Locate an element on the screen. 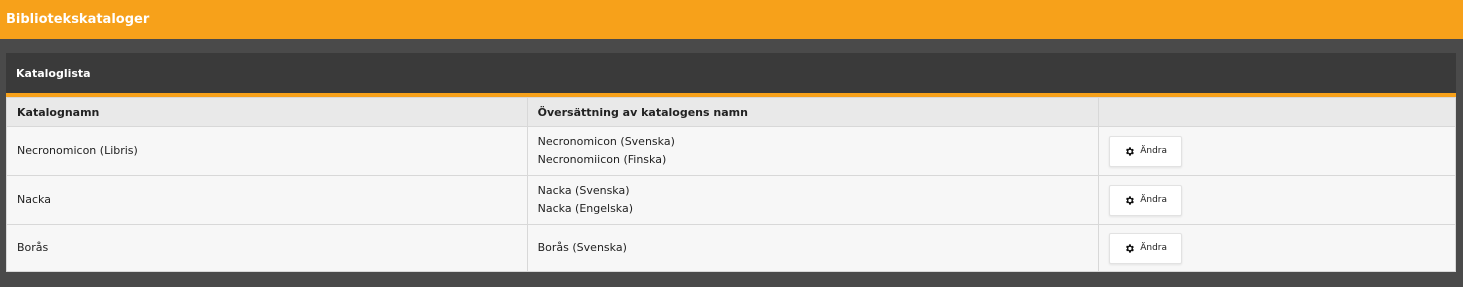 This screenshot has width=1463, height=287. column-header-name: Katalognamn is located at coordinates (267, 112).